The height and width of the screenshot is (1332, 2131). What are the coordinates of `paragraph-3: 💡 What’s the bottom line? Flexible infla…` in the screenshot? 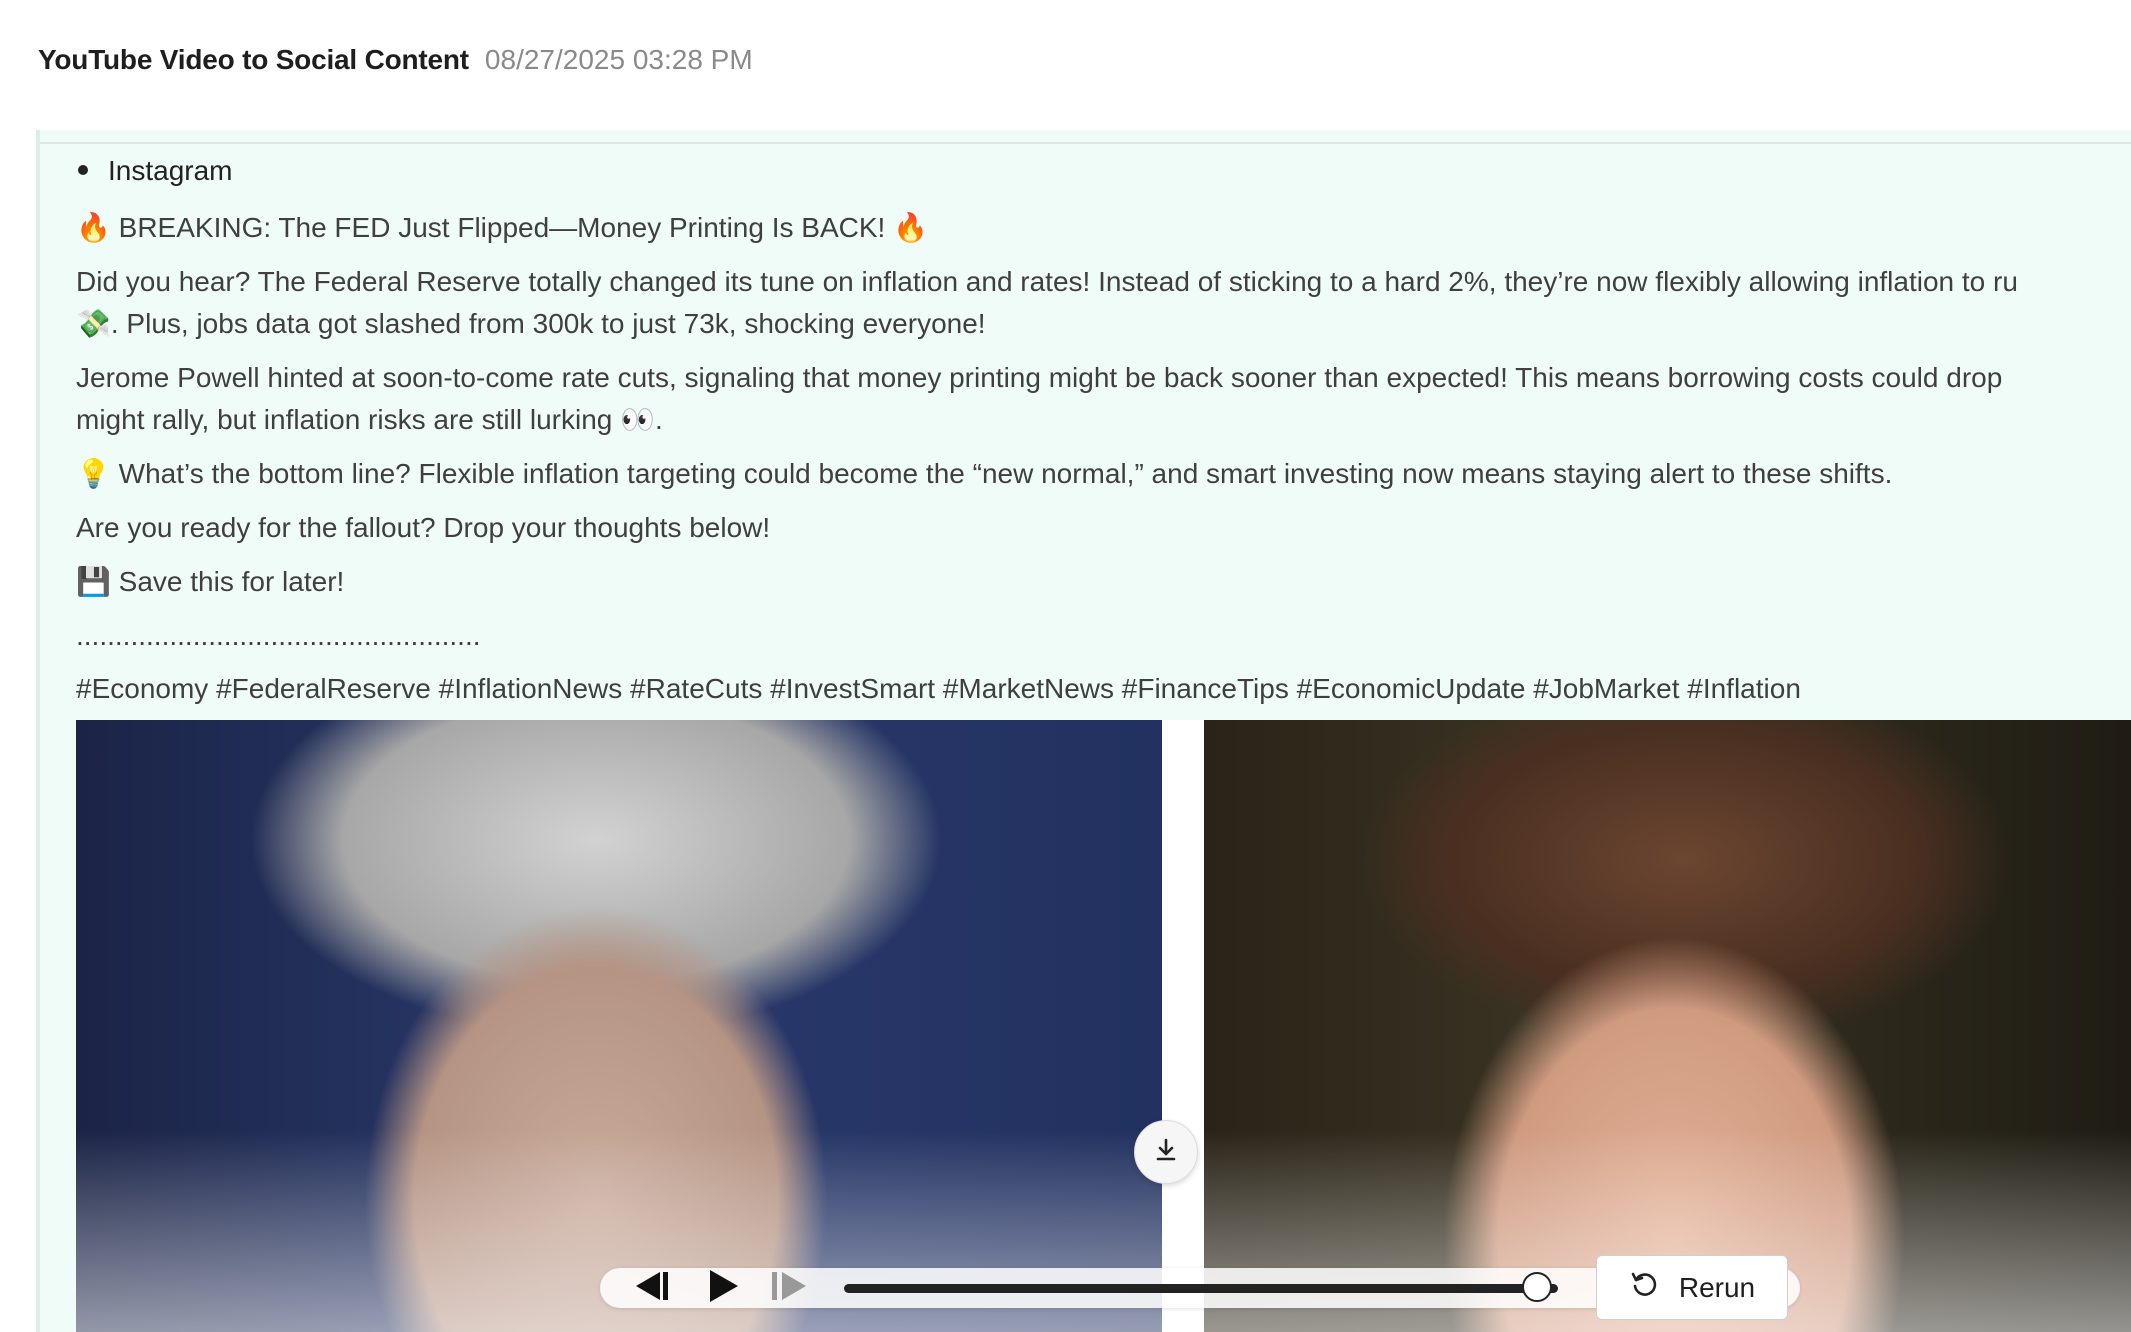 It's located at (984, 473).